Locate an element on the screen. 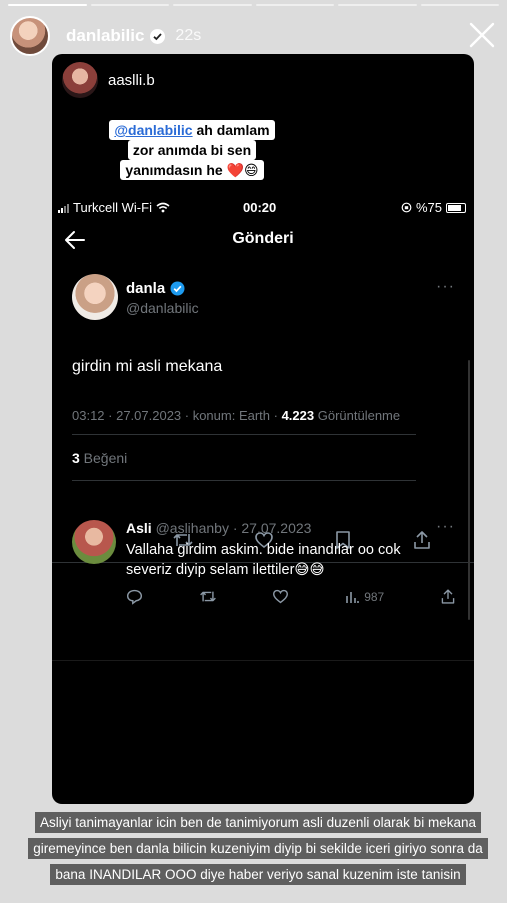 This screenshot has height=903, width=507. status-time: 00:20 is located at coordinates (260, 207).